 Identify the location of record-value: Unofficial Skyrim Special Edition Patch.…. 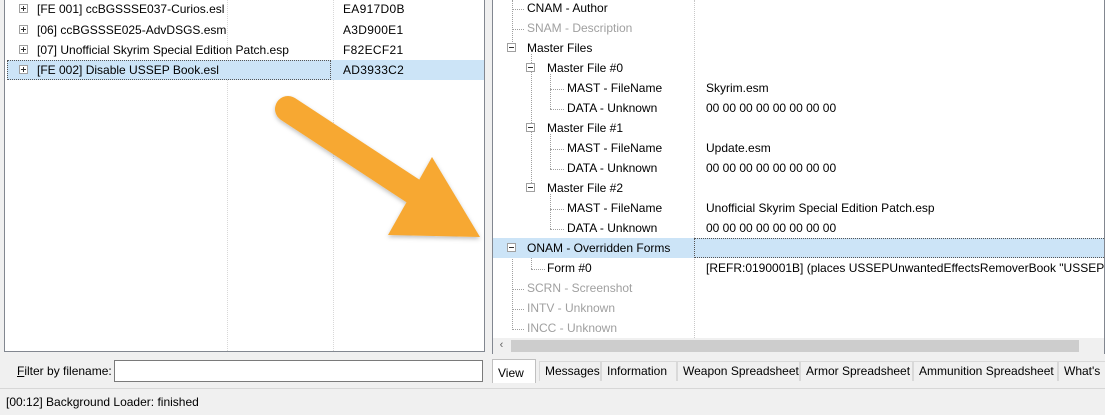
(820, 208).